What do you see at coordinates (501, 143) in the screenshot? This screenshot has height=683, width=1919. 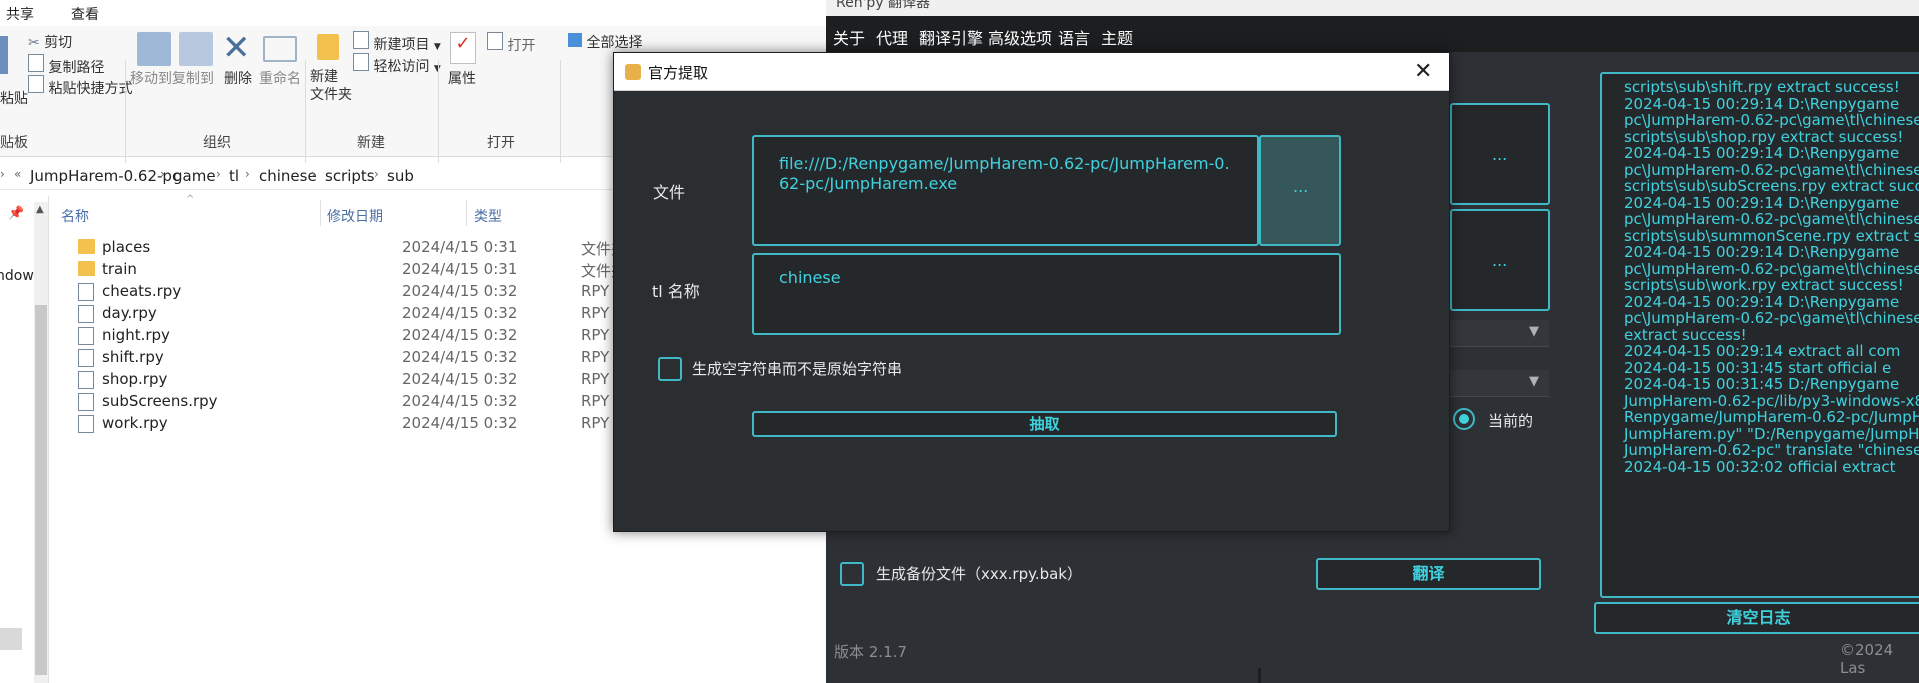 I see `group-label-open: 打开` at bounding box center [501, 143].